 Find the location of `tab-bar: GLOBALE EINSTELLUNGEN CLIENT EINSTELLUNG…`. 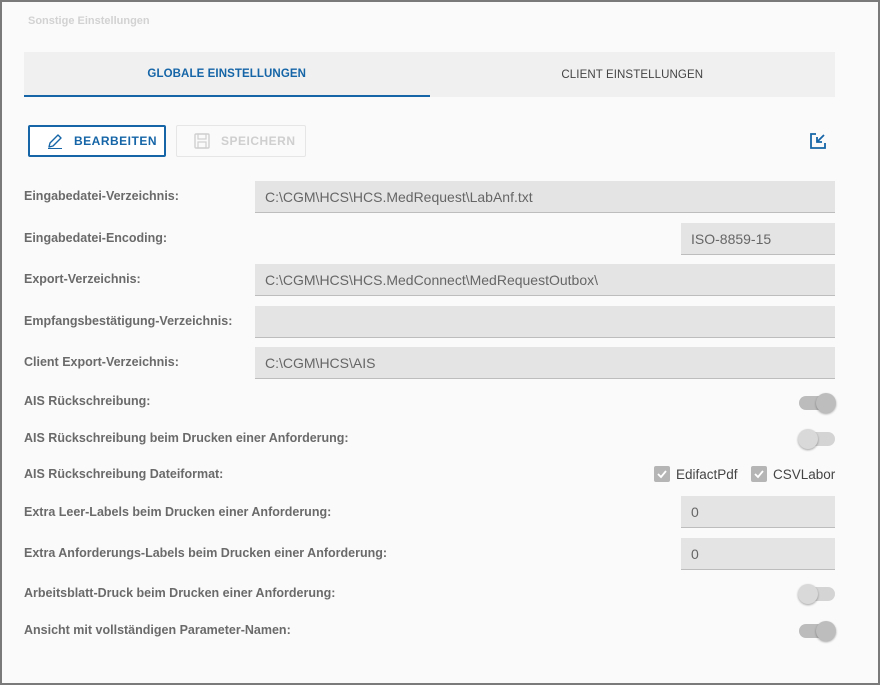

tab-bar: GLOBALE EINSTELLUNGEN CLIENT EINSTELLUNG… is located at coordinates (429, 74).